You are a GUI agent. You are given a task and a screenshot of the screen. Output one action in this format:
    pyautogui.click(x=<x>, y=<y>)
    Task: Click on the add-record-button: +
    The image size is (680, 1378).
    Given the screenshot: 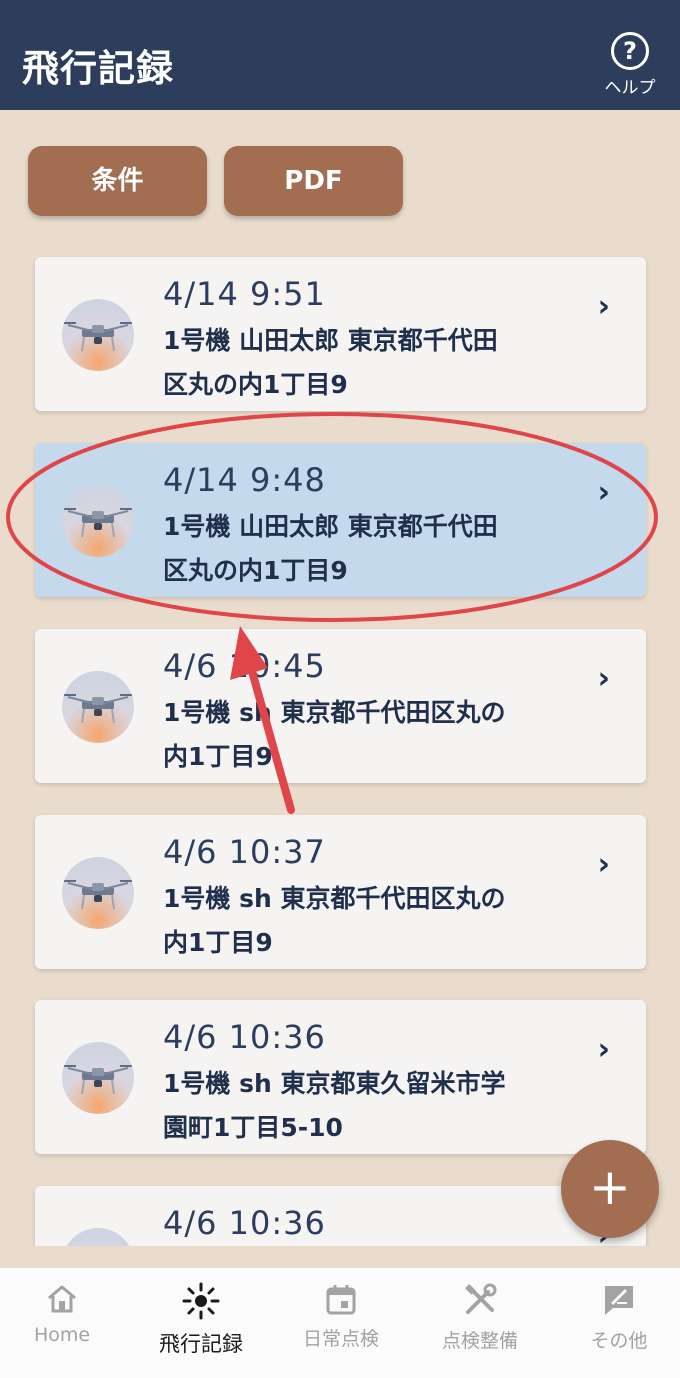 What is the action you would take?
    pyautogui.click(x=610, y=1189)
    